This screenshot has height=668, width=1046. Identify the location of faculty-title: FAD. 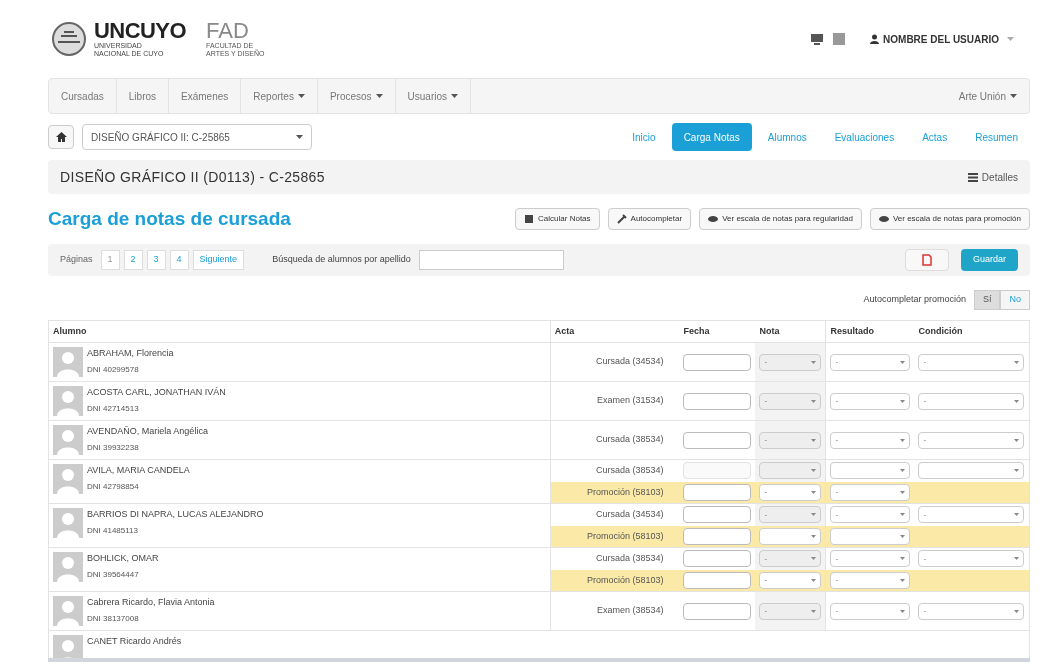
(228, 31).